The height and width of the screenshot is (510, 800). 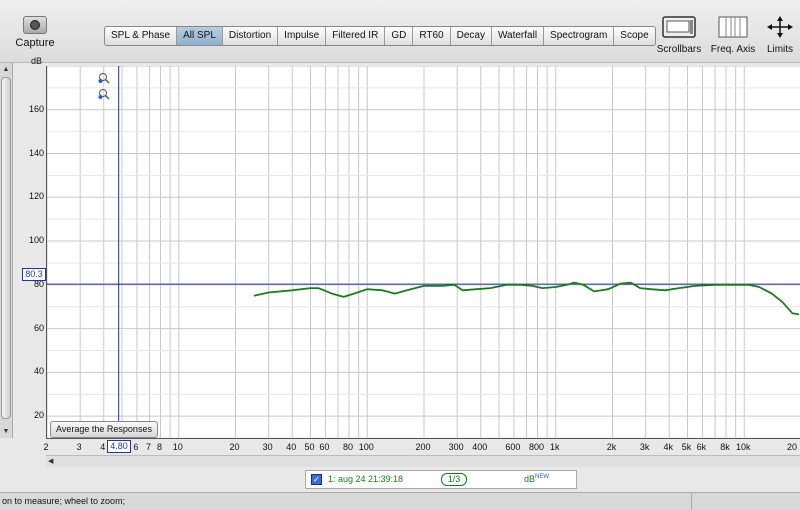 What do you see at coordinates (679, 49) in the screenshot?
I see `scrollbars-label: Scrollbars` at bounding box center [679, 49].